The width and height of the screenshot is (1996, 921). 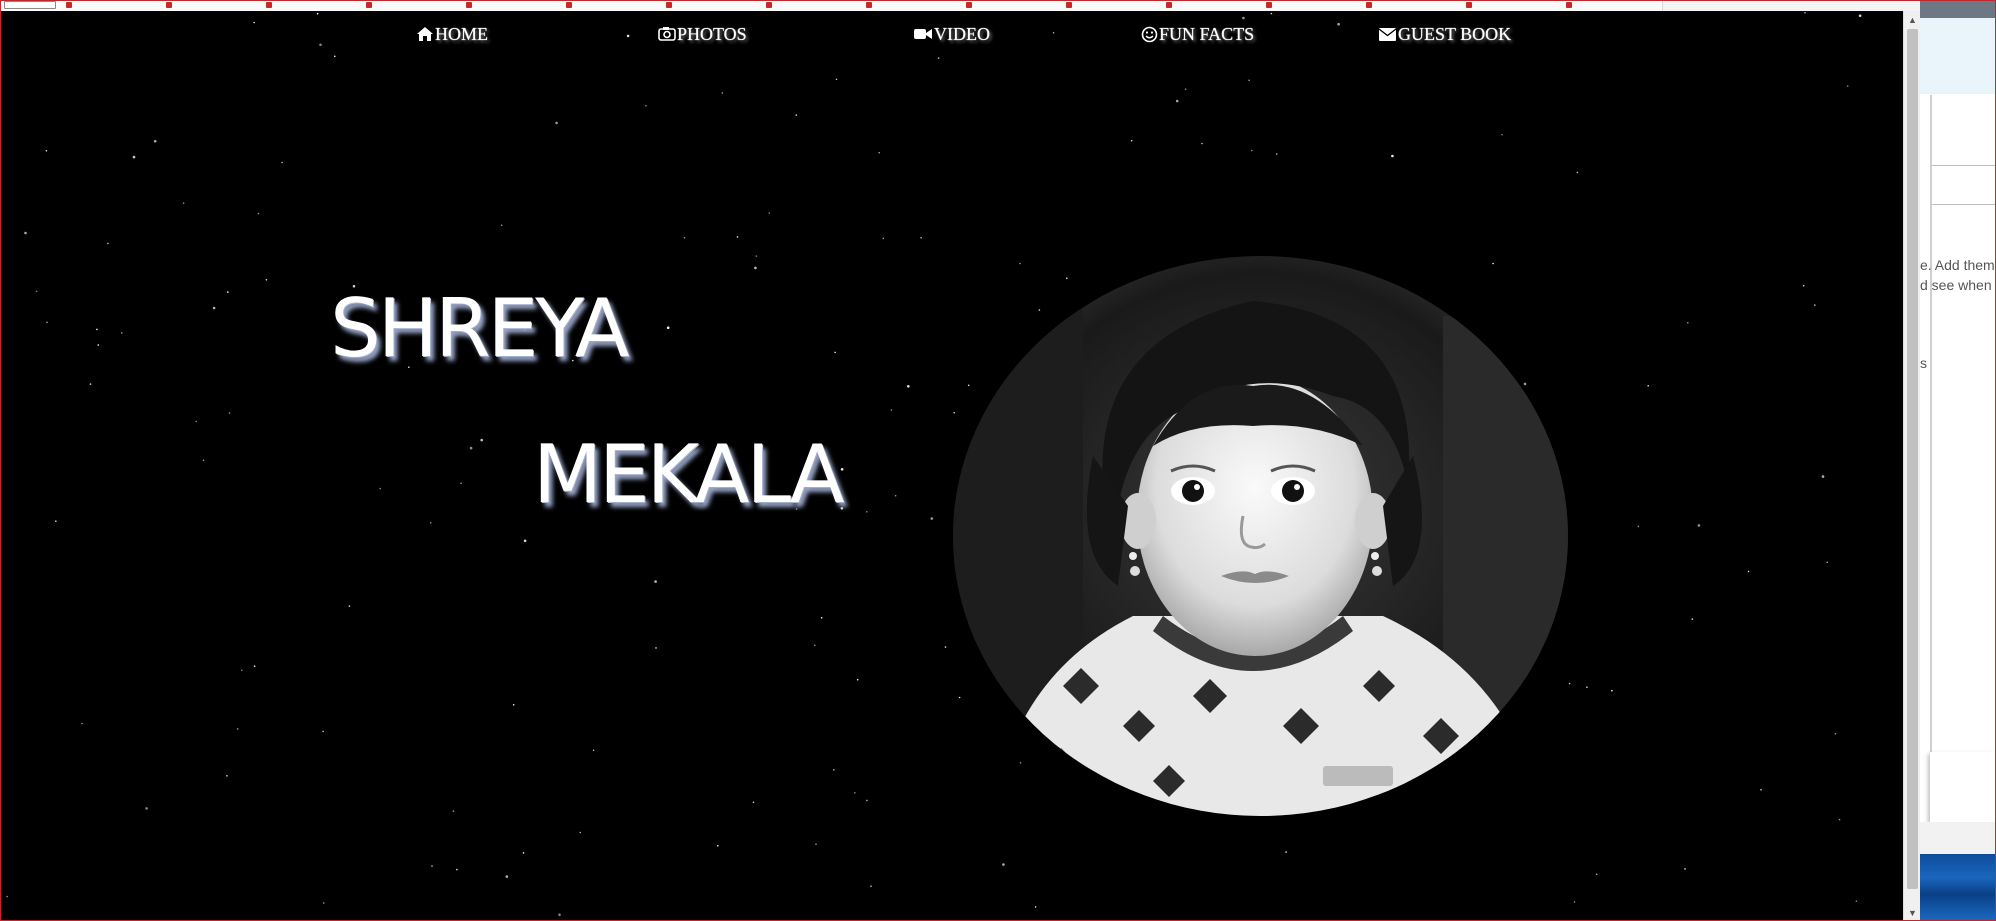 I want to click on nav-home-link: HOME, so click(x=452, y=34).